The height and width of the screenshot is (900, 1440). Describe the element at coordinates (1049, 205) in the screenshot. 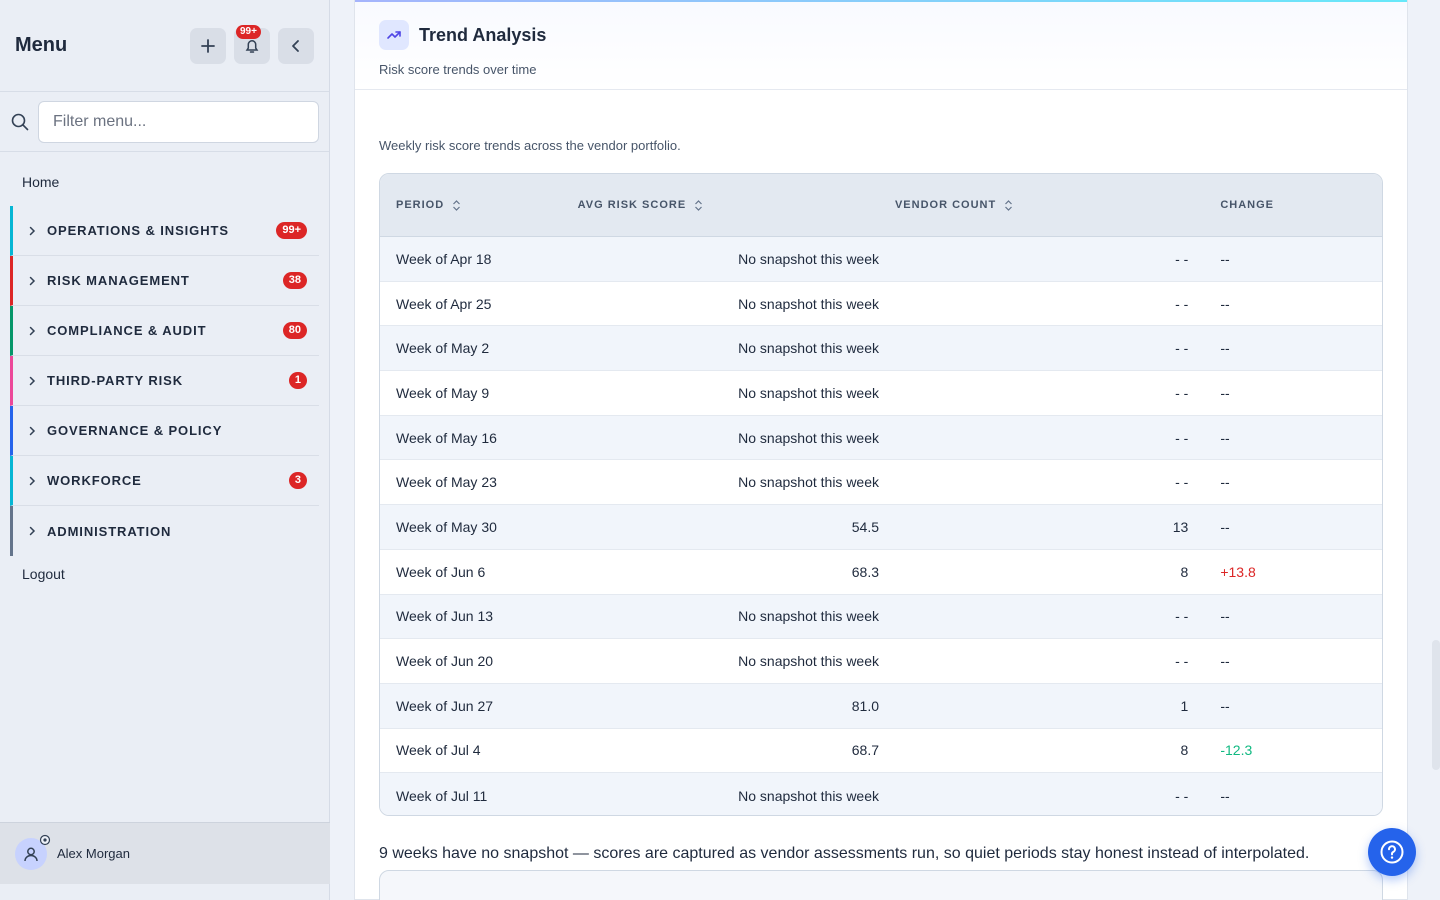

I see `column-header-vendor-count: VENDOR COUNT` at that location.